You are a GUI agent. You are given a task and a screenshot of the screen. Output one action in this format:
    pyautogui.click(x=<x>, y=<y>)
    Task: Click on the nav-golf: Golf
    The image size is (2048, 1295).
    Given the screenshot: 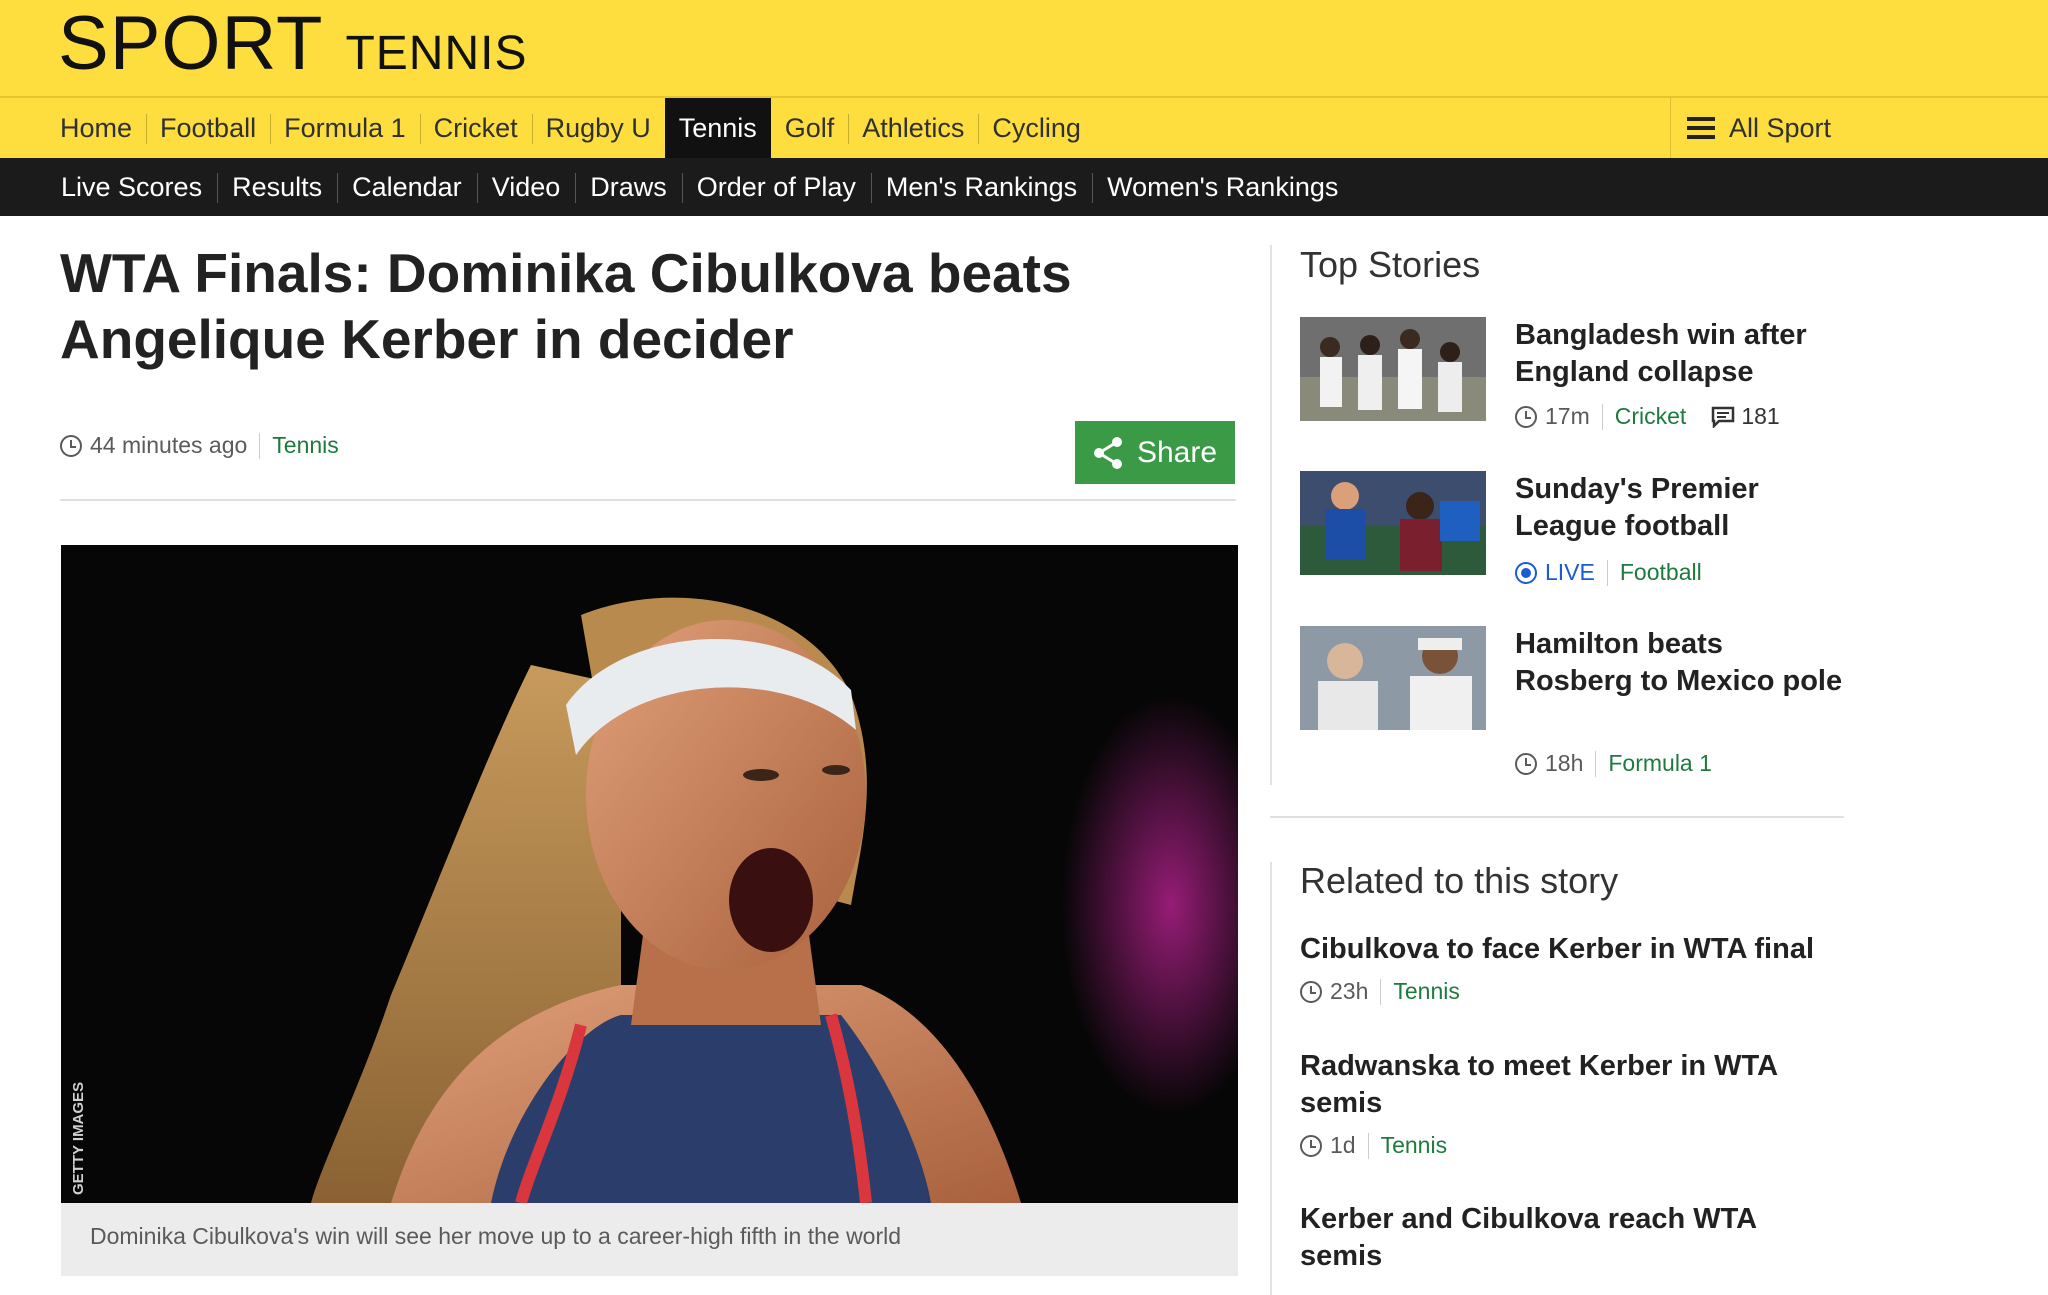 What is the action you would take?
    pyautogui.click(x=810, y=128)
    